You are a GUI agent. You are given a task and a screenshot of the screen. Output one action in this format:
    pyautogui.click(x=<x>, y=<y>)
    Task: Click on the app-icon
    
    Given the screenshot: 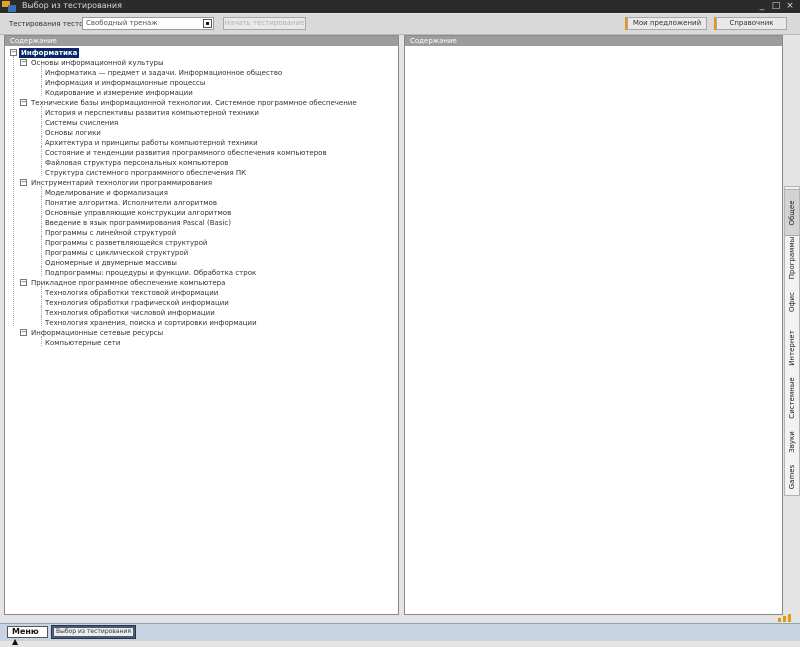 What is the action you would take?
    pyautogui.click(x=9, y=6)
    